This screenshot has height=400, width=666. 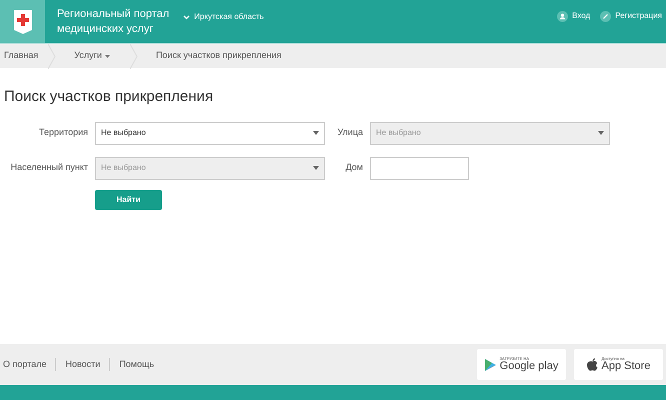 I want to click on input-field, so click(x=419, y=168).